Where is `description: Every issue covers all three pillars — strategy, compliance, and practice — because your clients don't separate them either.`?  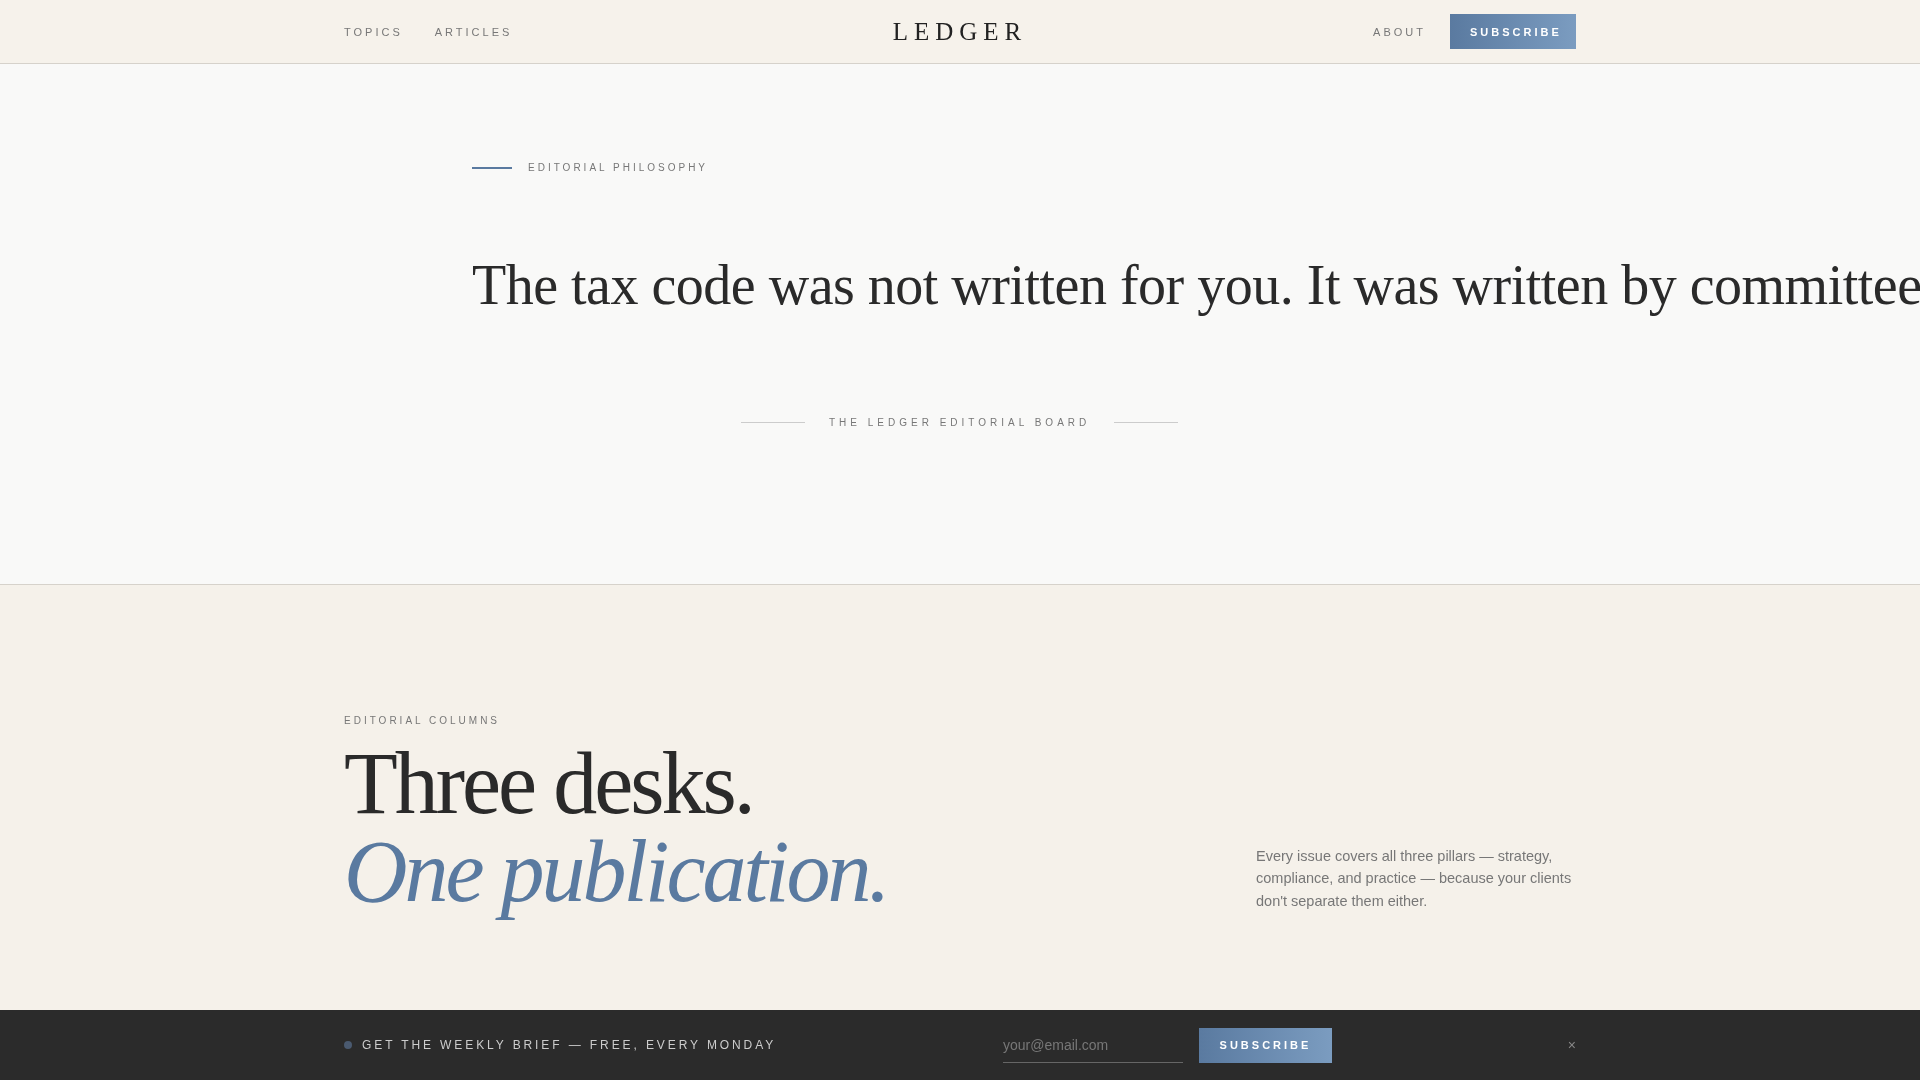
description: Every issue covers all three pillars — strategy, compliance, and practice — because your clients don't separate them either. is located at coordinates (1414, 878).